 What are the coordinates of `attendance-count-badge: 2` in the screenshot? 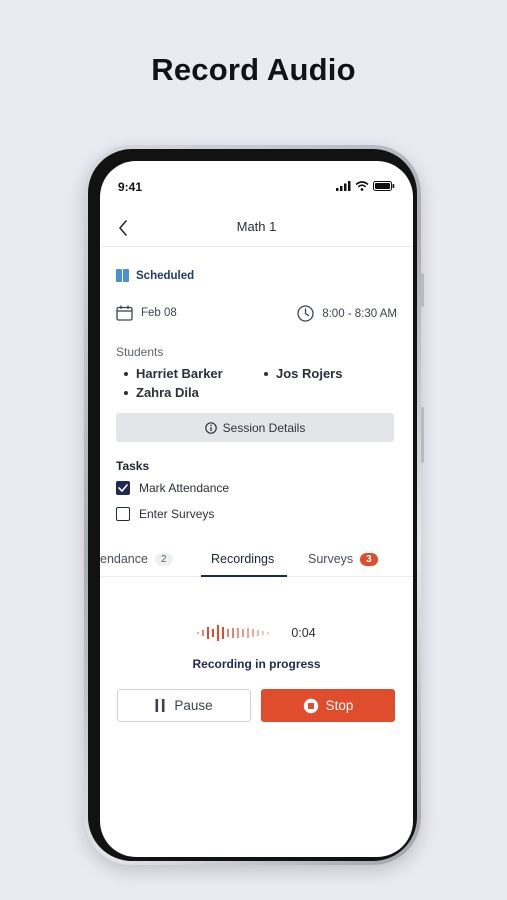 It's located at (163, 559).